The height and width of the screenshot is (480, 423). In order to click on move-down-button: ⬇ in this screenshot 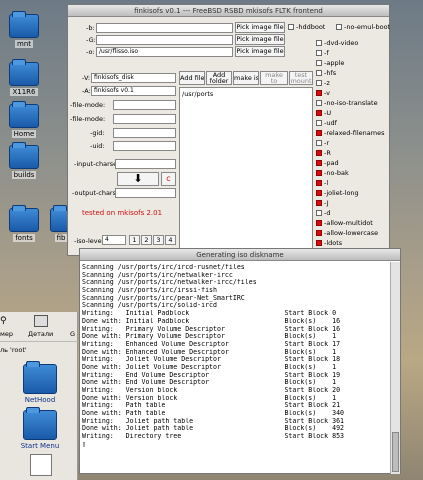, I will do `click(138, 179)`.